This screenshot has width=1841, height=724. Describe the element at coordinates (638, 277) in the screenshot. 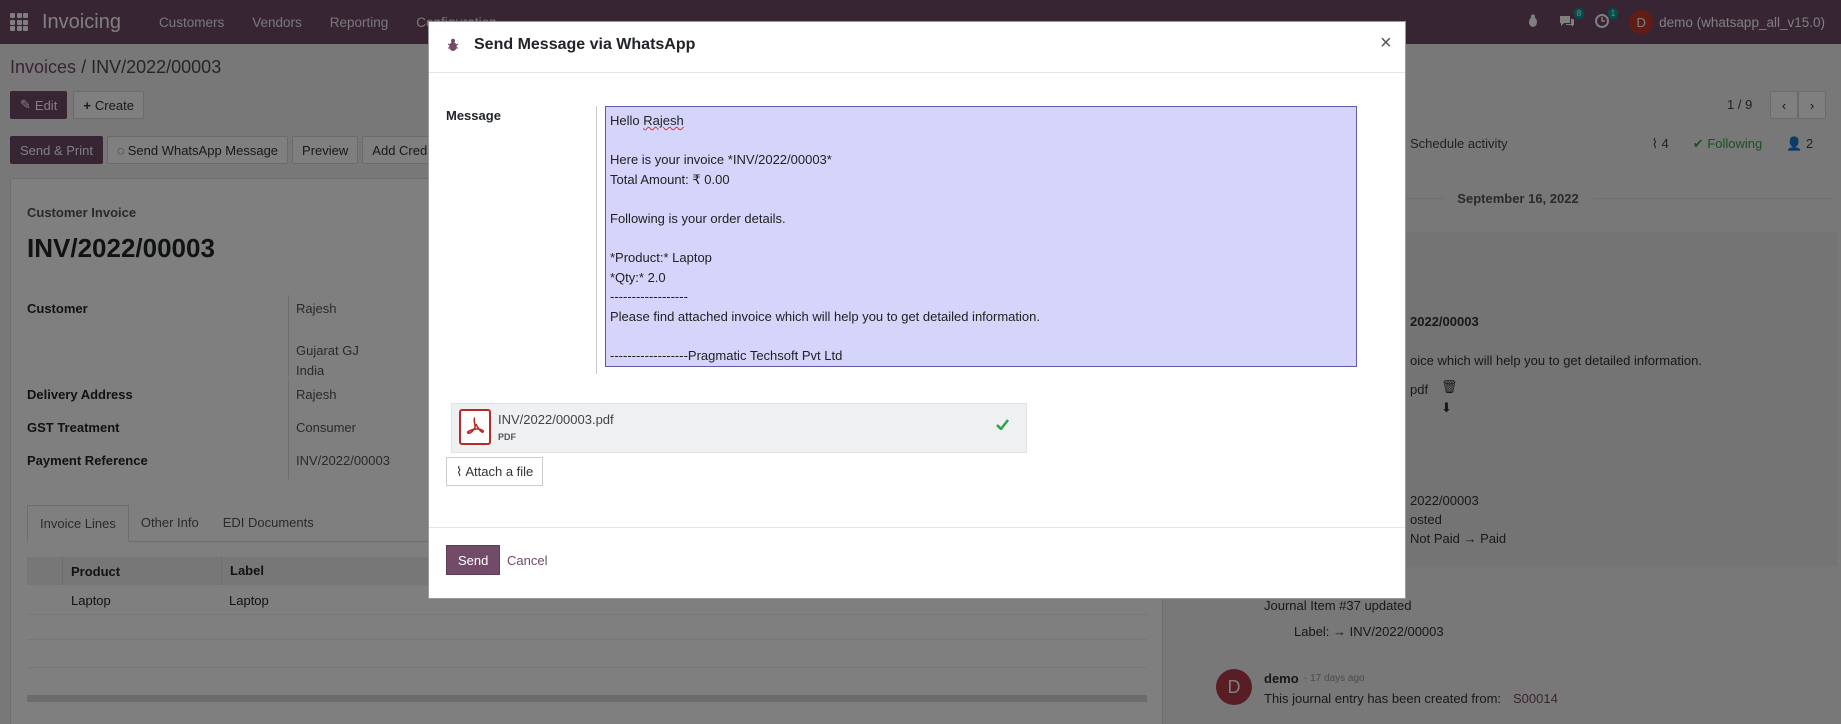

I see `message-line: *Qty:* 2.0` at that location.